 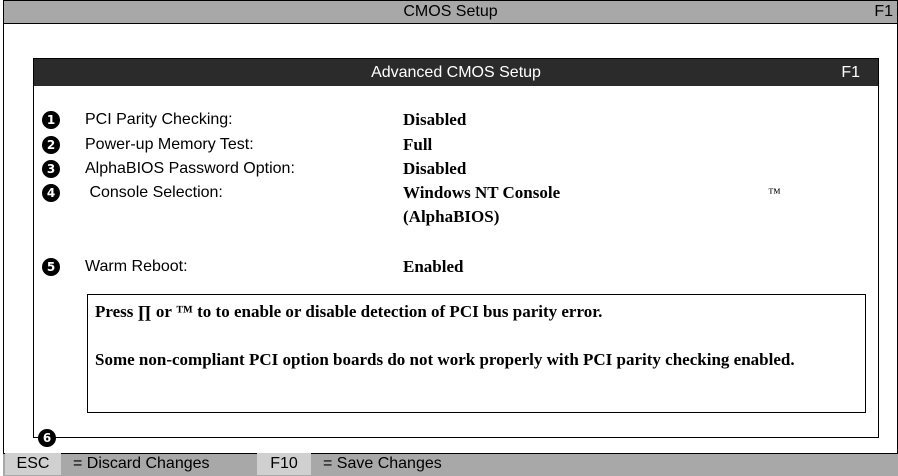 I want to click on callout-marker-4: 4, so click(x=51, y=193).